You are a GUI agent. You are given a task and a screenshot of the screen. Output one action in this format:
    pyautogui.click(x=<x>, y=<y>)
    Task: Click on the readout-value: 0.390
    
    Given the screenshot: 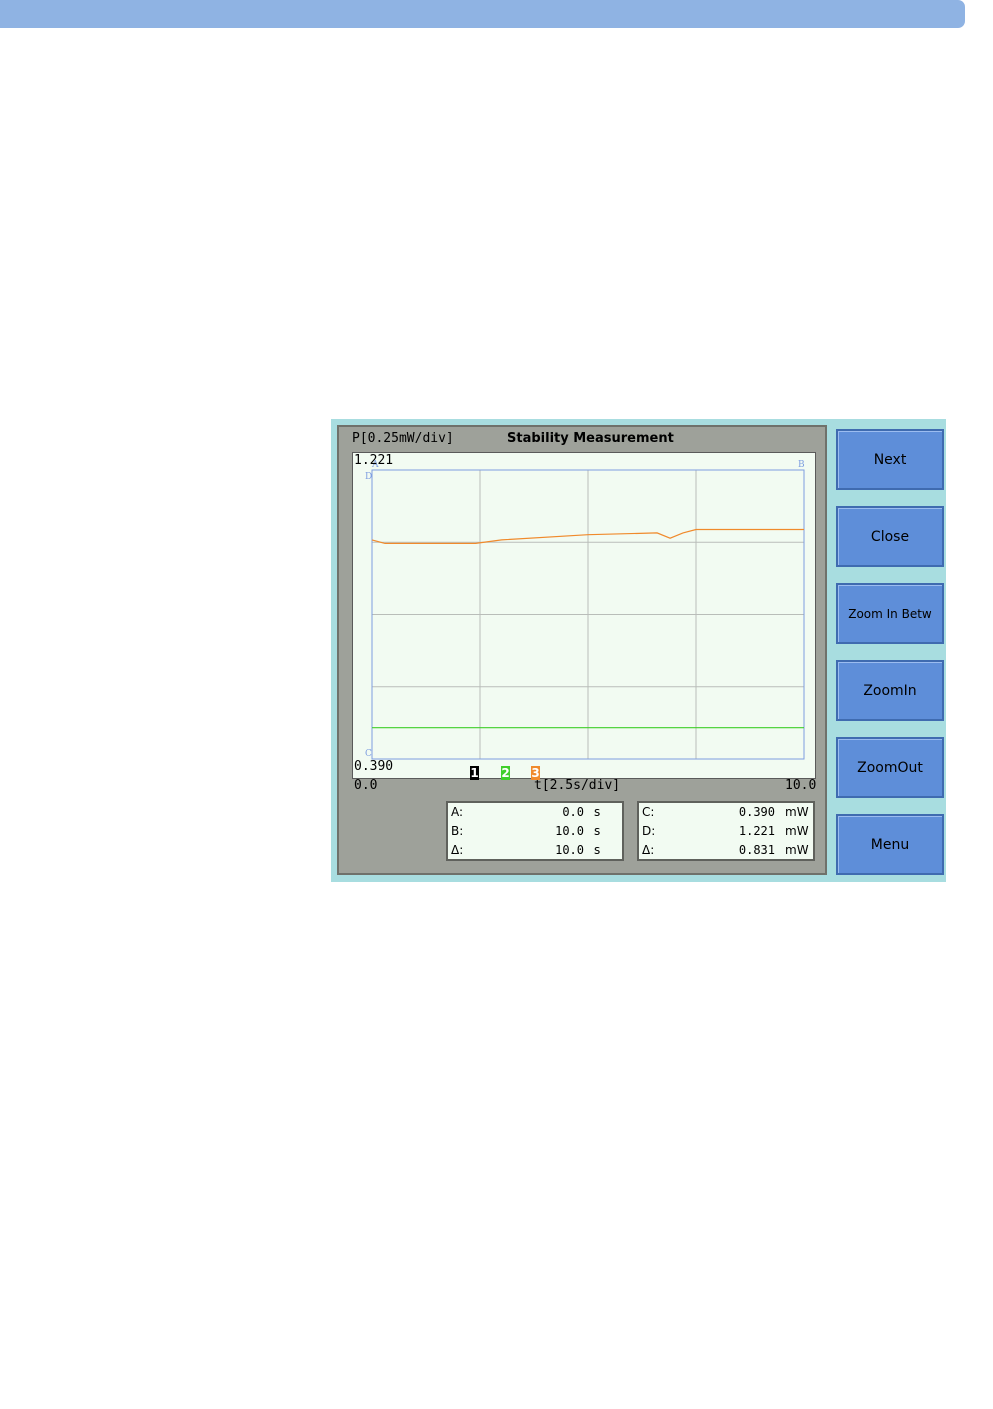 What is the action you would take?
    pyautogui.click(x=756, y=812)
    